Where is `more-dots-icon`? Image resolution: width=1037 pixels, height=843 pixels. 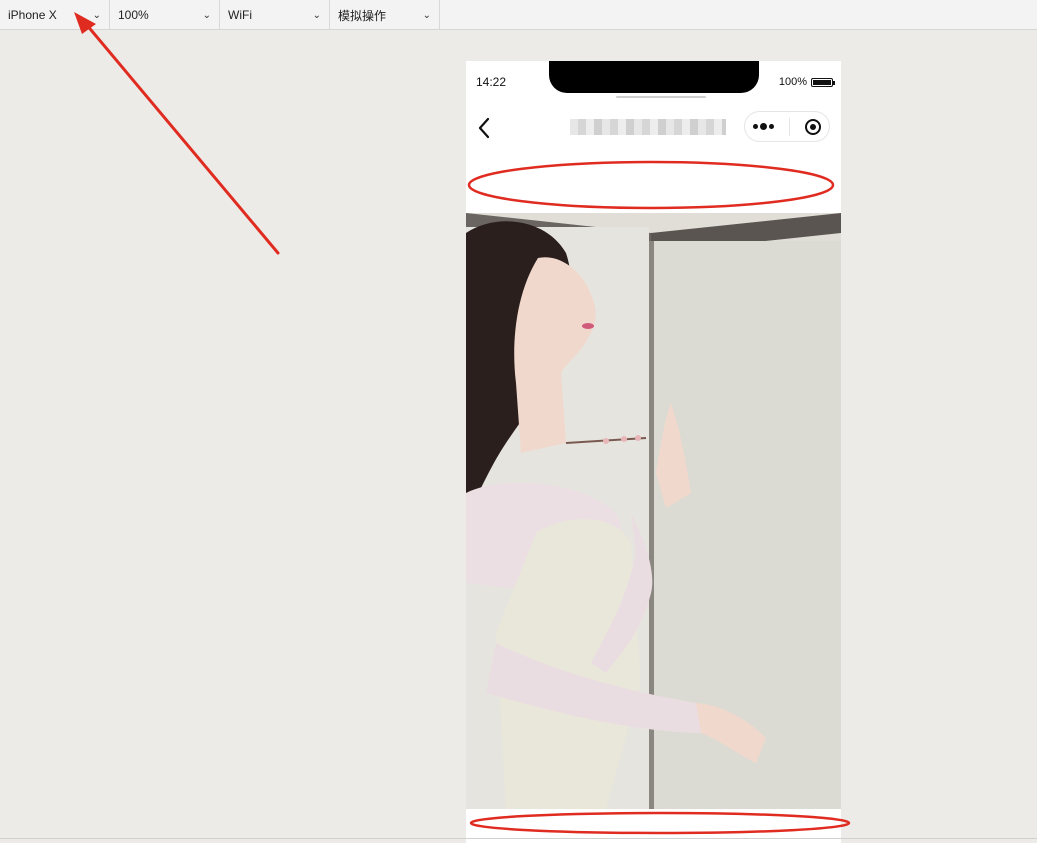 more-dots-icon is located at coordinates (763, 126).